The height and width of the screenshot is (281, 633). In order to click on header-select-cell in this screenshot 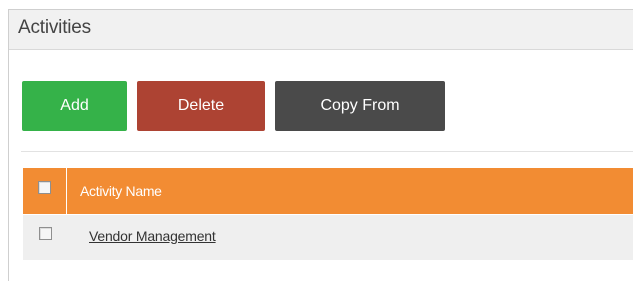, I will do `click(45, 191)`.